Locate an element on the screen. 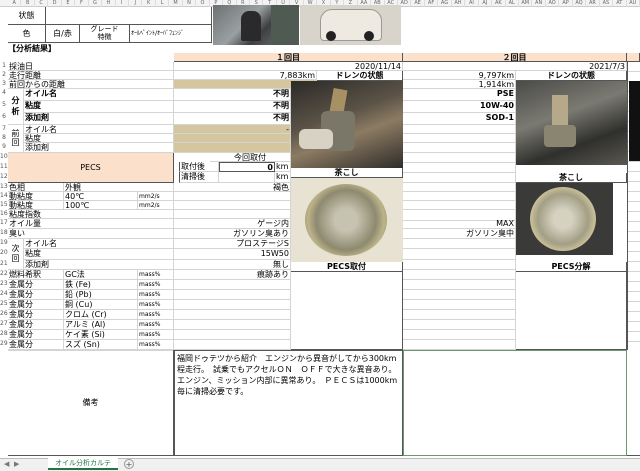  row-number: 11 is located at coordinates (4, 166).